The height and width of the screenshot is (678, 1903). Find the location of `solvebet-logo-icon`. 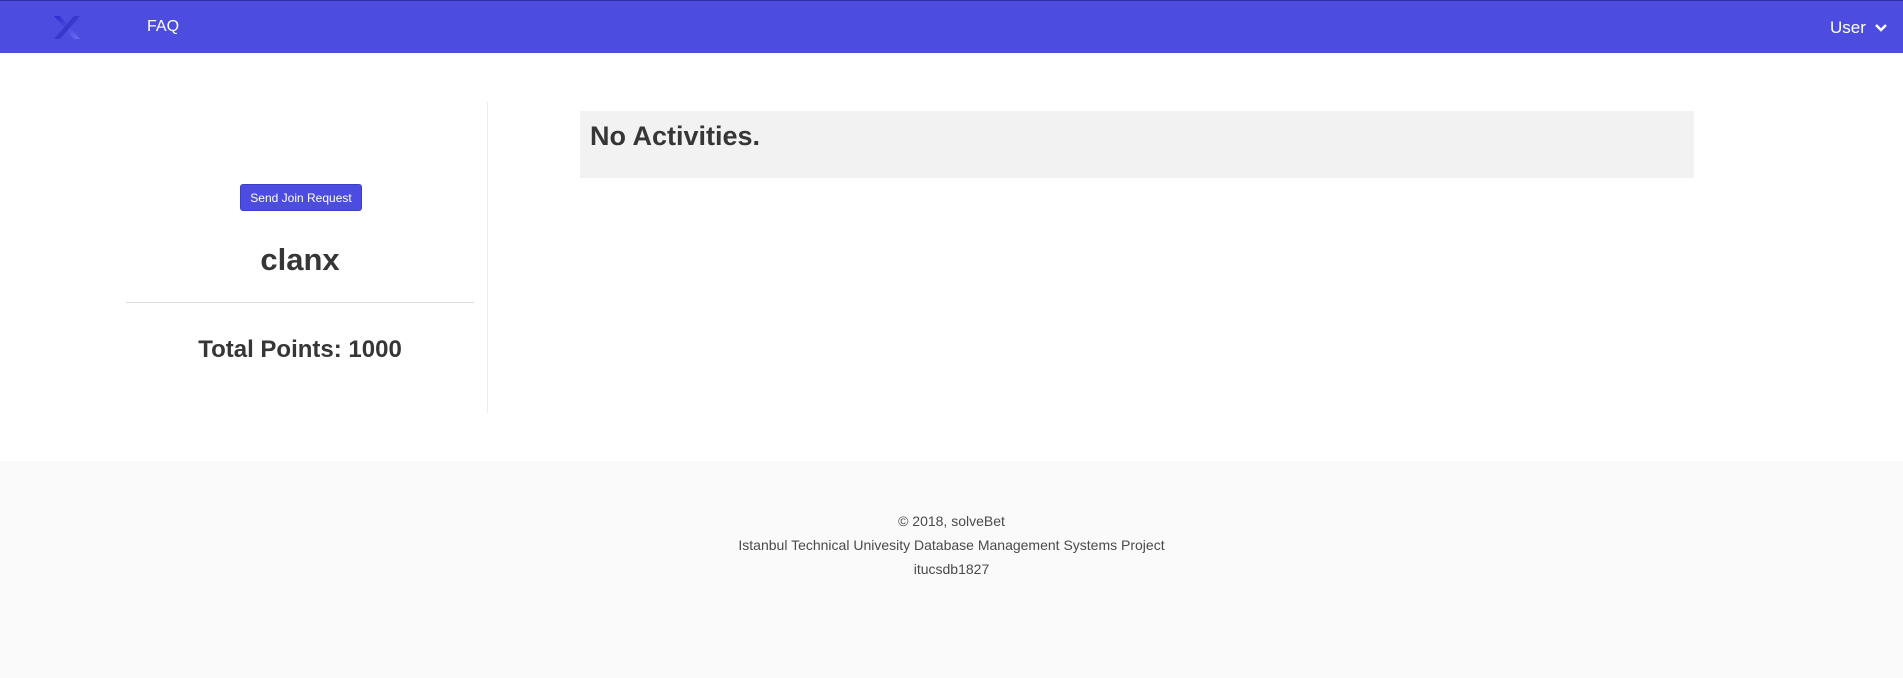

solvebet-logo-icon is located at coordinates (67, 28).